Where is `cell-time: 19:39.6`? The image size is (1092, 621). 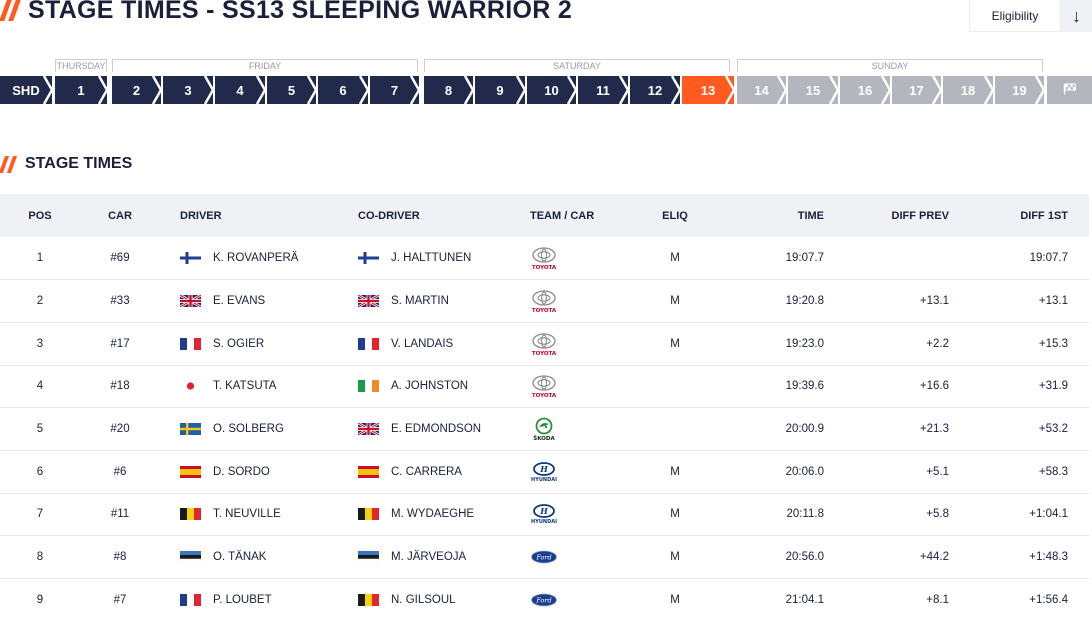
cell-time: 19:39.6 is located at coordinates (775, 387).